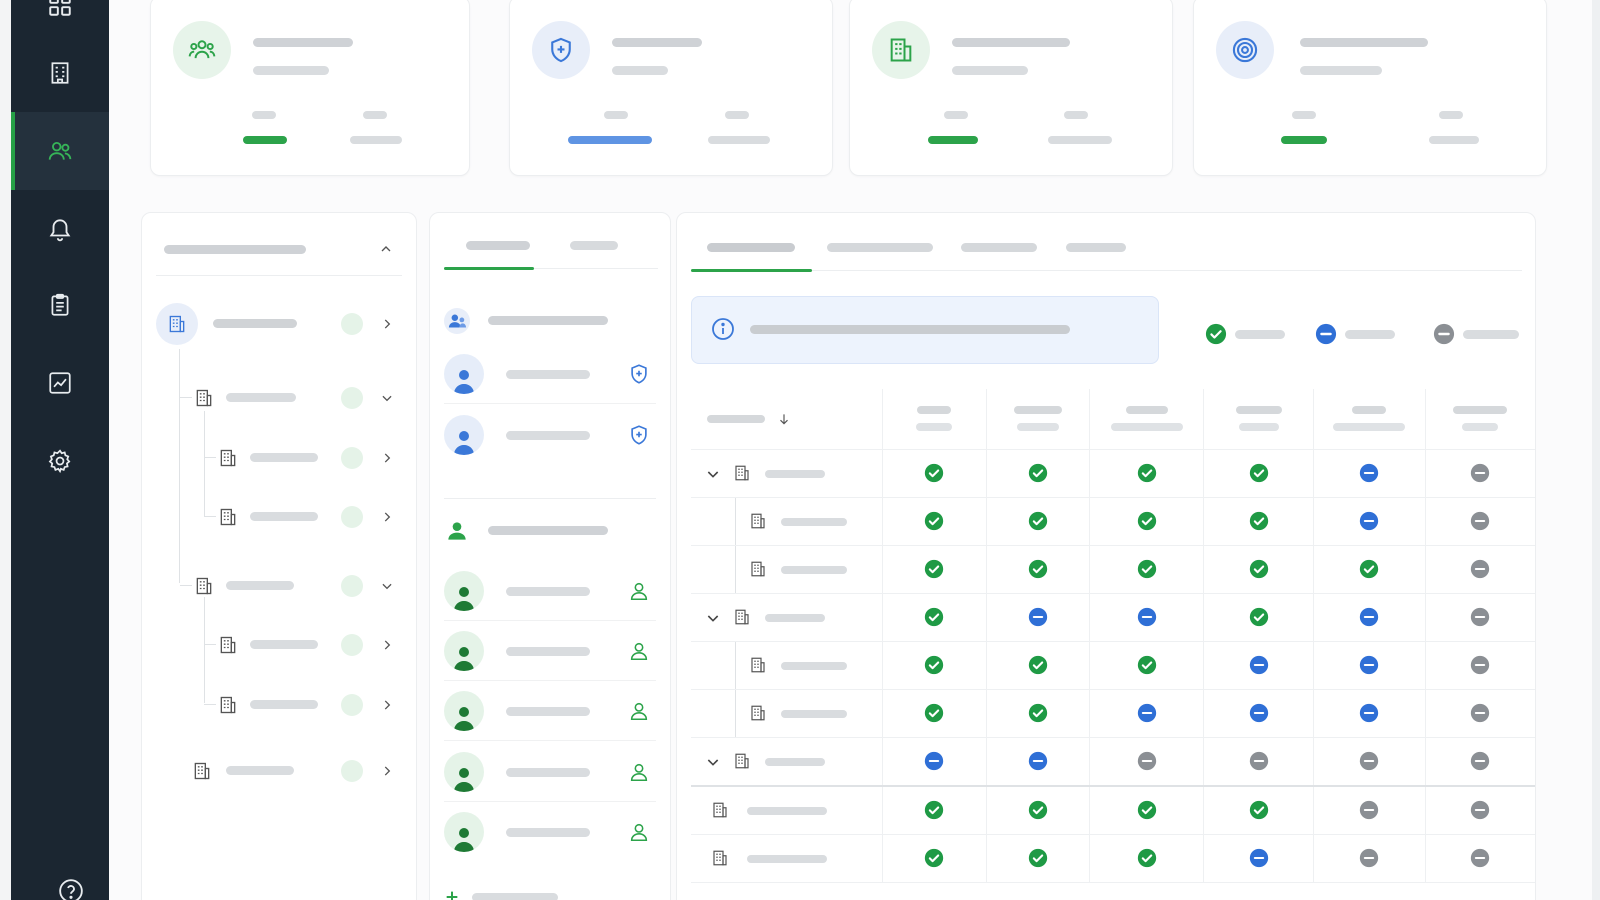 This screenshot has height=900, width=1600. Describe the element at coordinates (60, 383) in the screenshot. I see `sidebar-item-analytics` at that location.